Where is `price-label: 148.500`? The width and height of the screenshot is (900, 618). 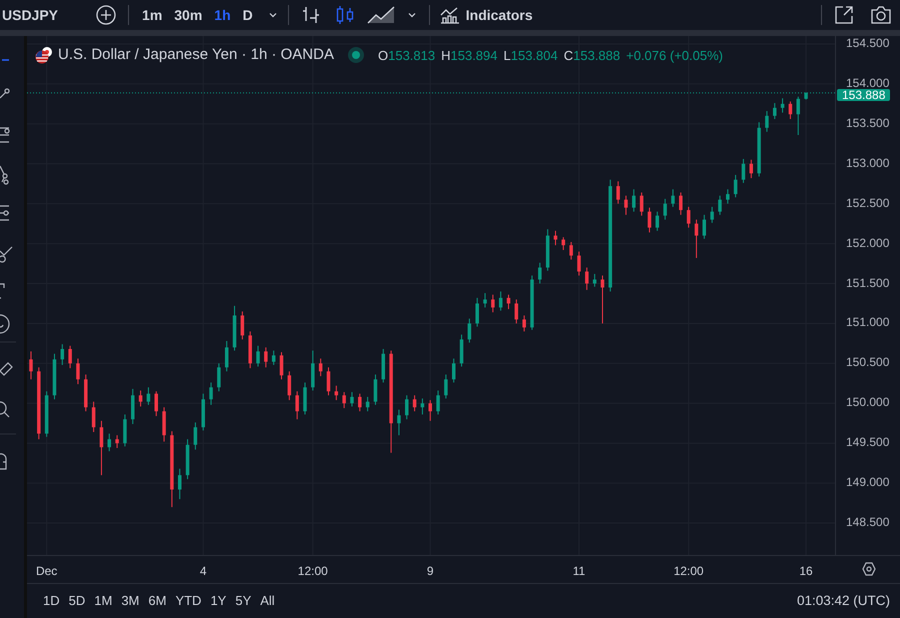
price-label: 148.500 is located at coordinates (868, 522).